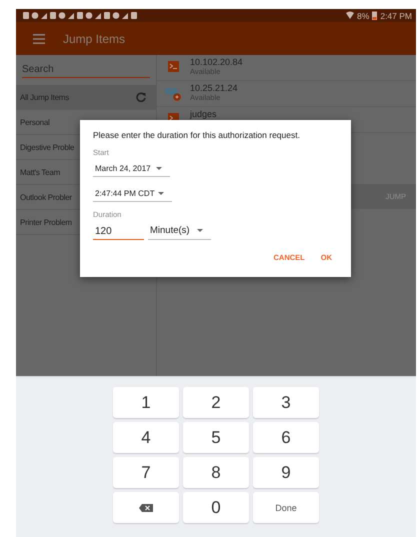 The height and width of the screenshot is (537, 419). Describe the element at coordinates (375, 15) in the screenshot. I see `battery-icon` at that location.